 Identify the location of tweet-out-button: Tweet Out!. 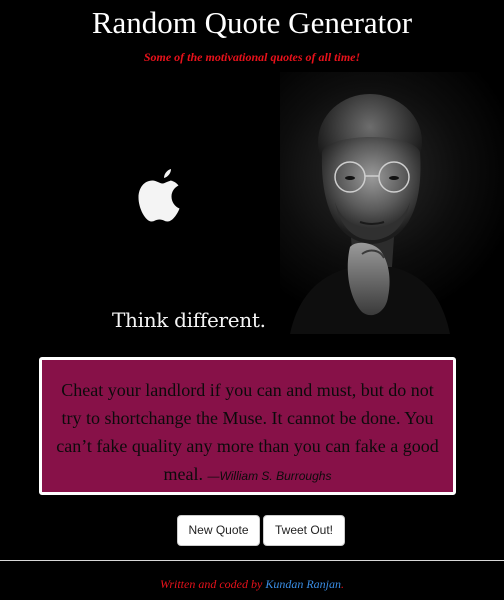
(304, 530).